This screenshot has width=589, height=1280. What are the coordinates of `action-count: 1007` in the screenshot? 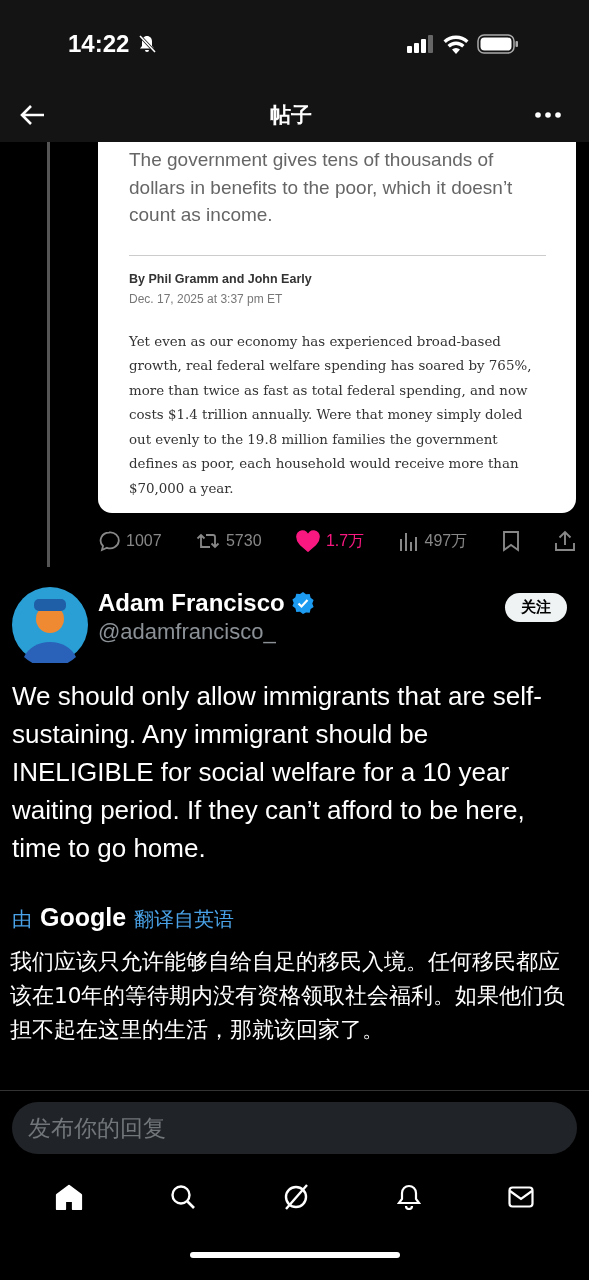 It's located at (144, 541).